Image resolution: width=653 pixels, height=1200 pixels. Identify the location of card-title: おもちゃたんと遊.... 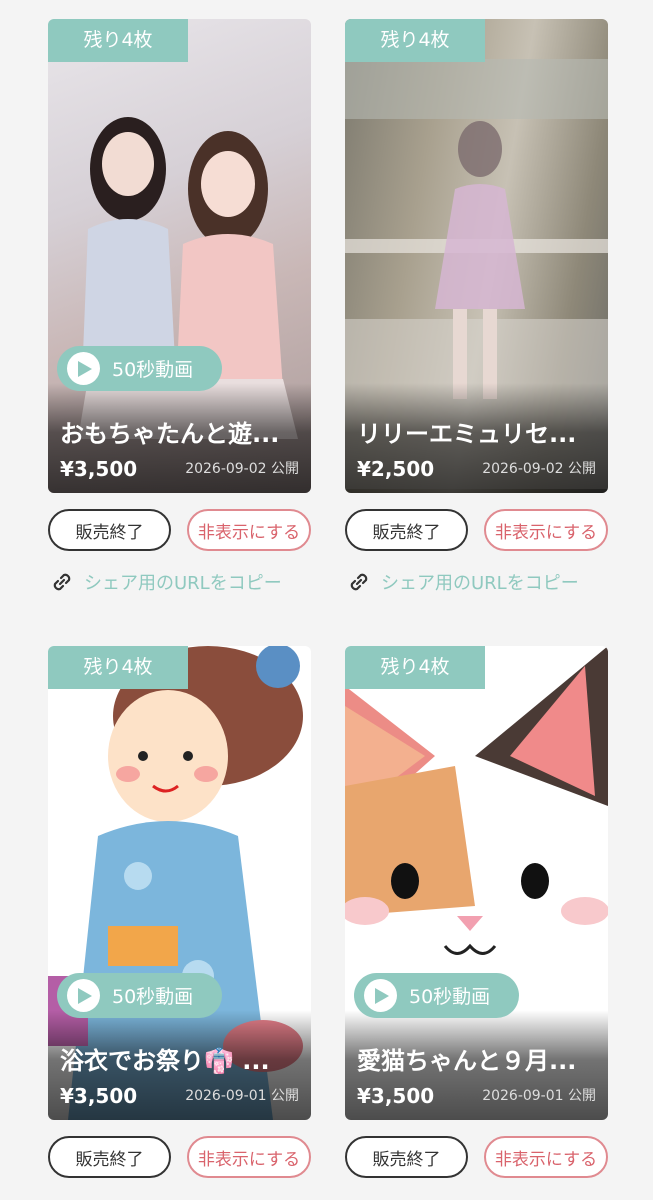
(170, 434).